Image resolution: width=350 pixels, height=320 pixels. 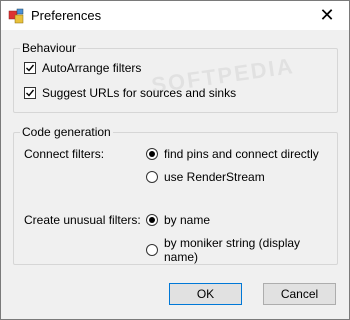 I want to click on behaviour-group-title: Behaviour, so click(x=49, y=48).